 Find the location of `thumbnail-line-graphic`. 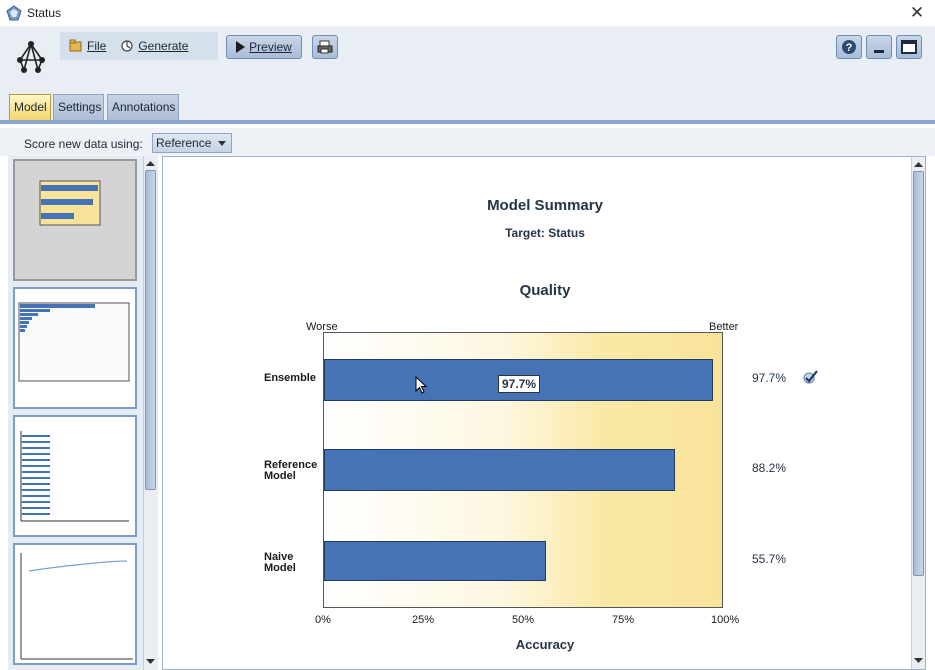

thumbnail-line-graphic is located at coordinates (76, 606).